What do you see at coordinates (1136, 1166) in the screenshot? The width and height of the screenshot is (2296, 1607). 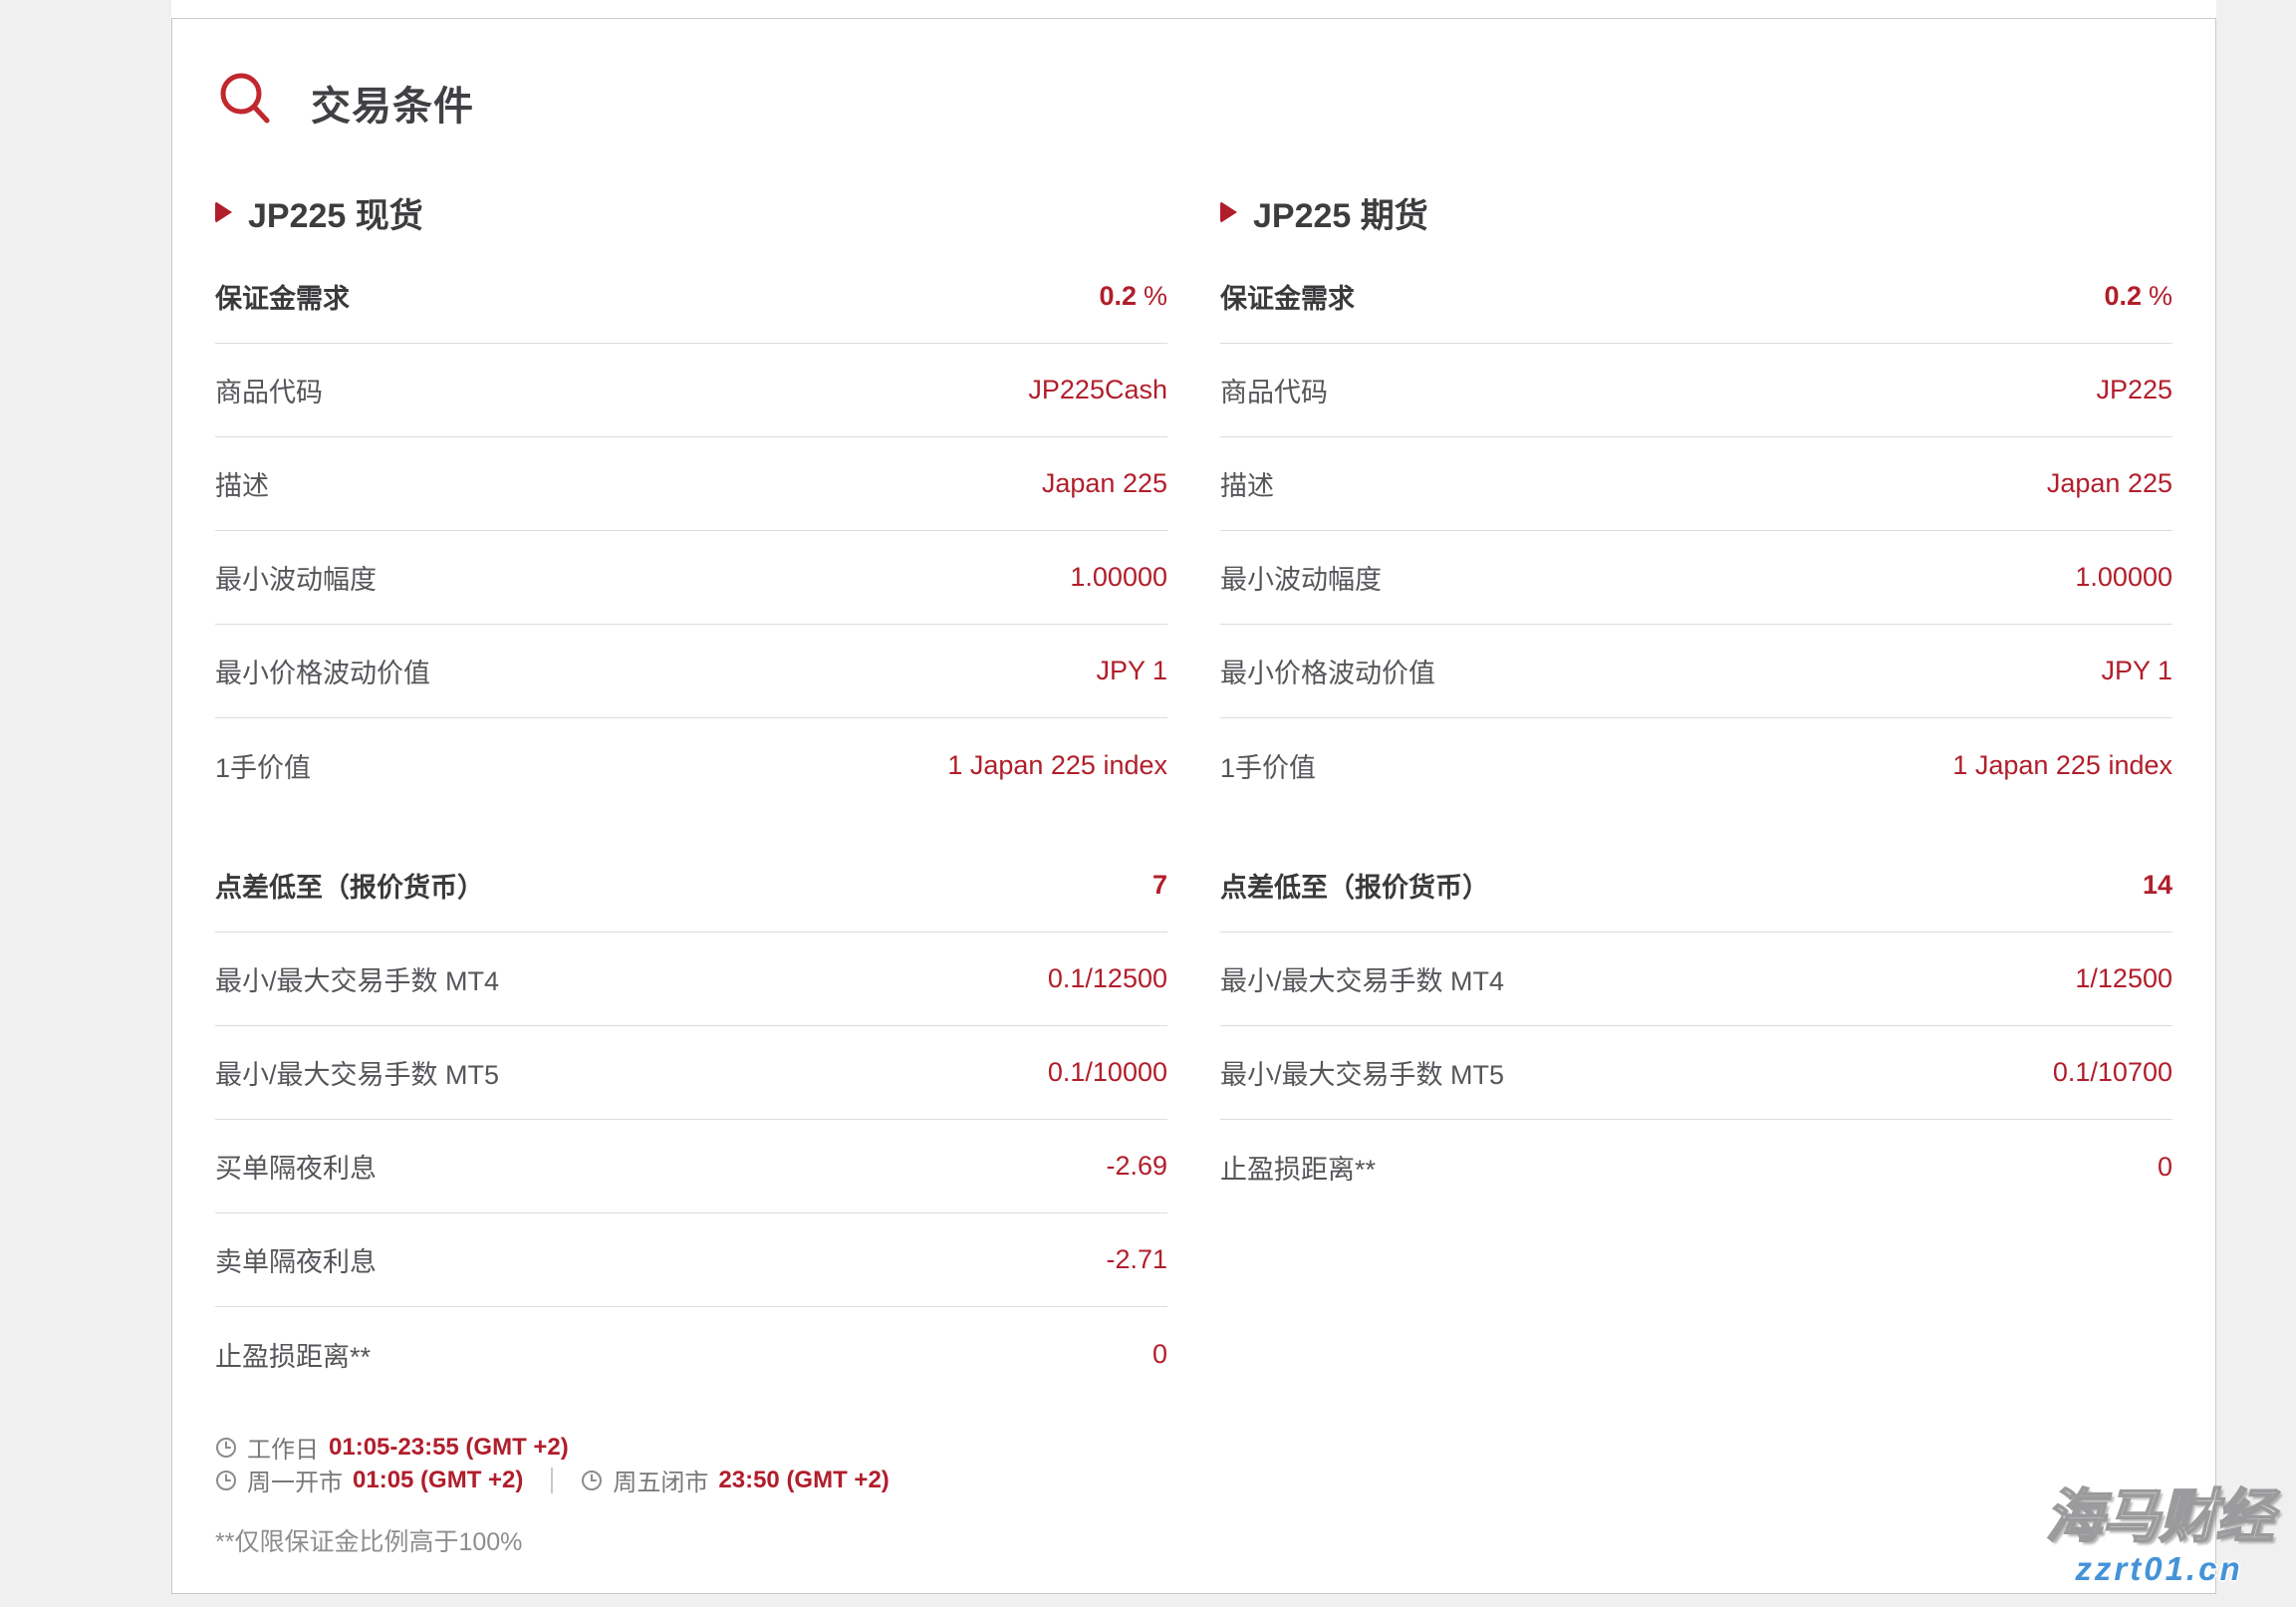 I see `row-value: -2.69` at bounding box center [1136, 1166].